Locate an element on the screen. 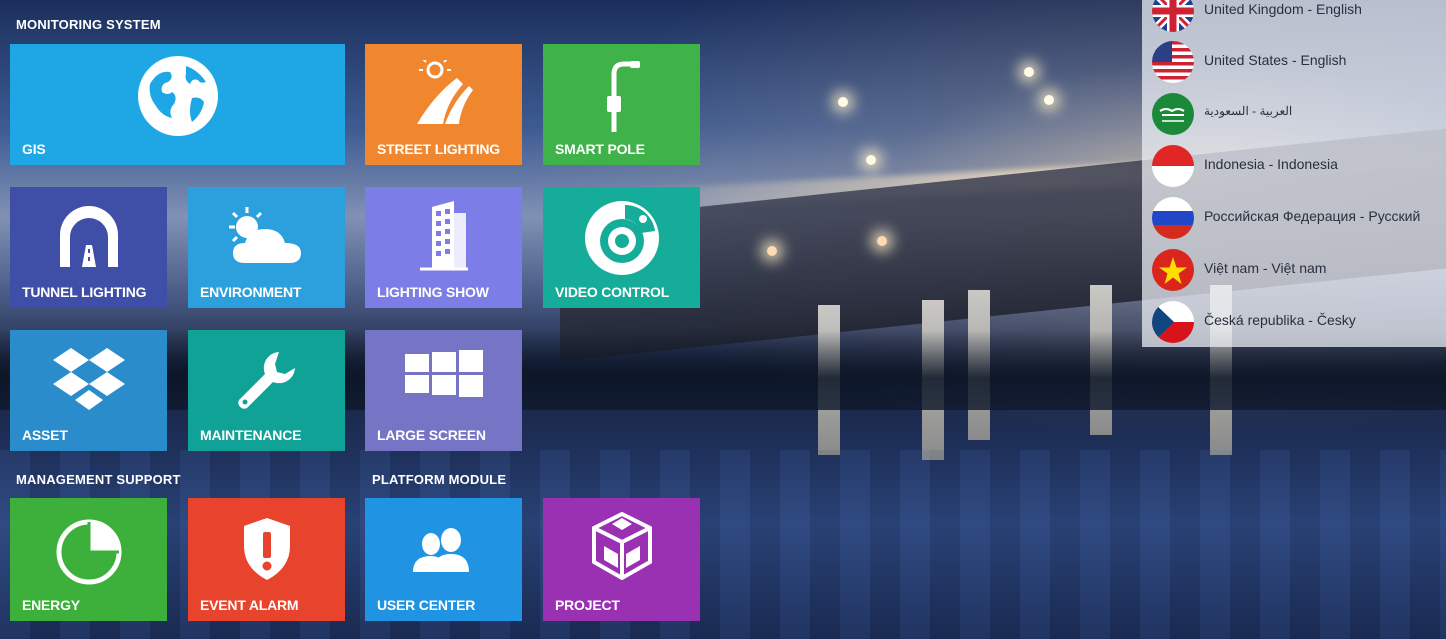 The height and width of the screenshot is (639, 1446). weather-icon is located at coordinates (267, 237).